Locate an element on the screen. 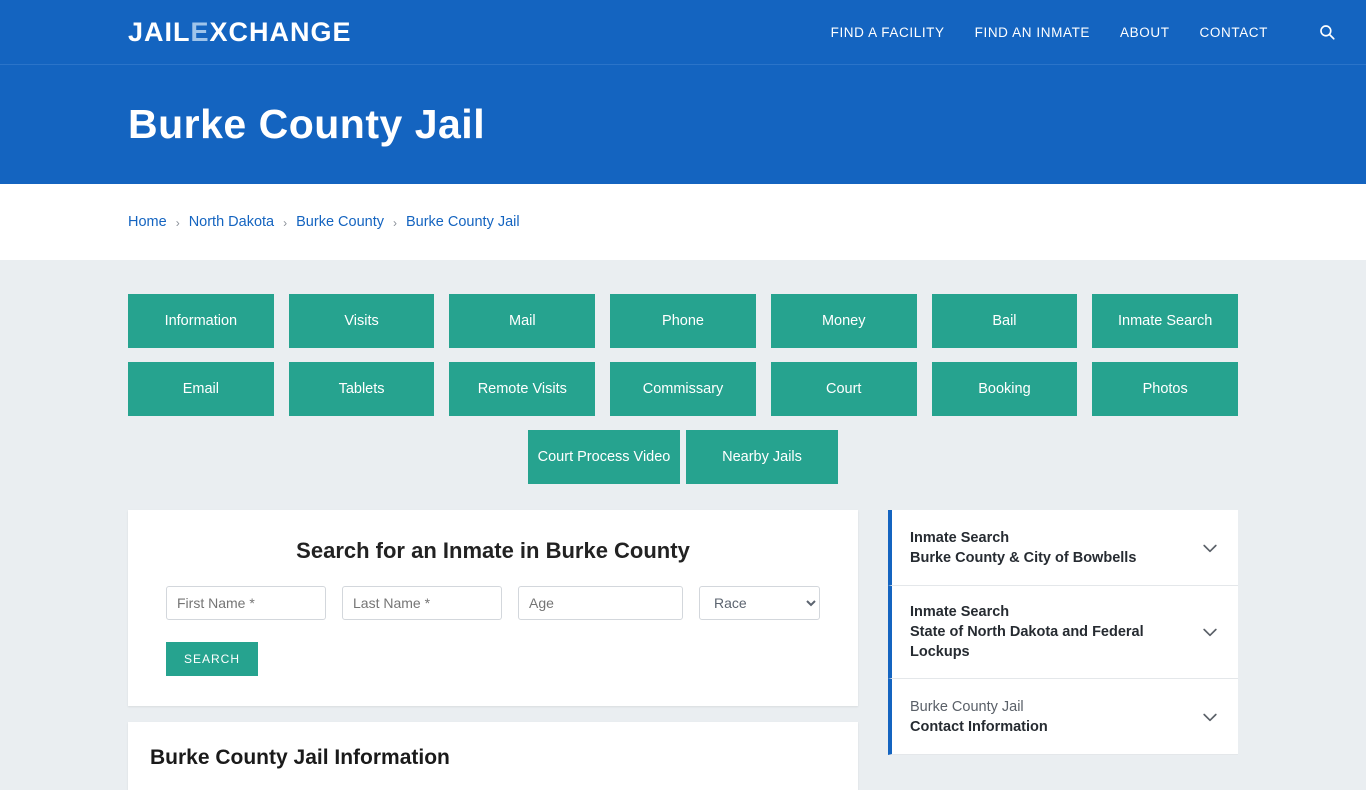  last-name-input is located at coordinates (422, 603).